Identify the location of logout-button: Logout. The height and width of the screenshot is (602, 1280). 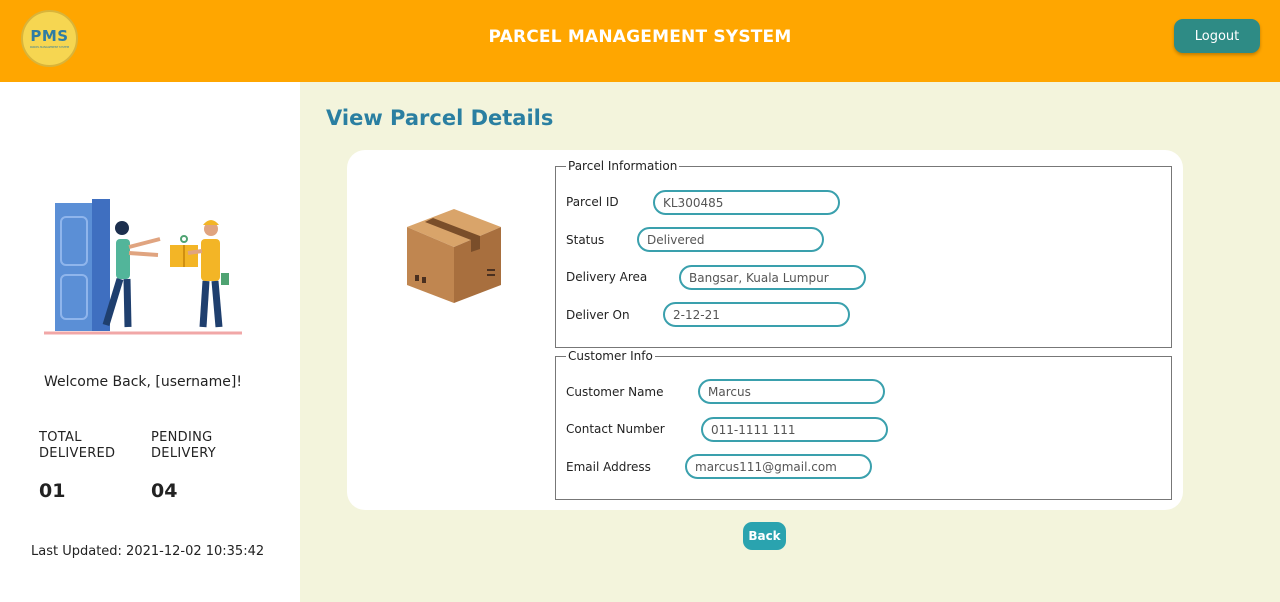
(1217, 36).